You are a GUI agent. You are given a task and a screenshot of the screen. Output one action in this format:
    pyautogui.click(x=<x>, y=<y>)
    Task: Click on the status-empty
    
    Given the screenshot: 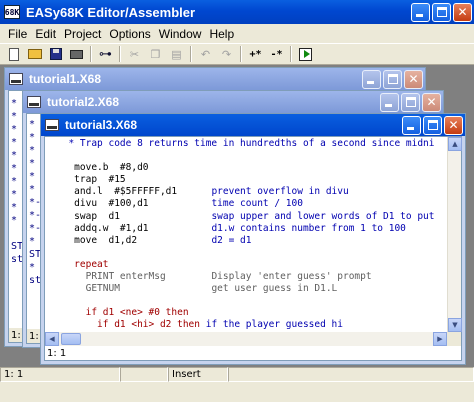 What is the action you would take?
    pyautogui.click(x=144, y=374)
    